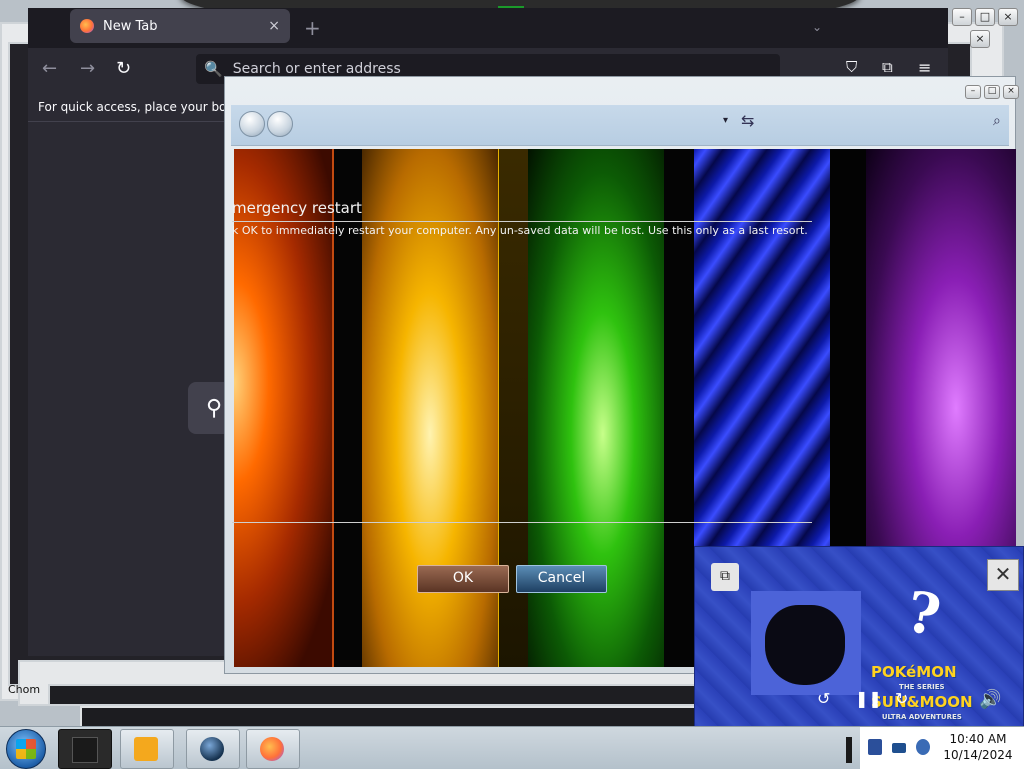 This screenshot has height=769, width=1024. I want to click on snapshot-icon: ⧉, so click(725, 577).